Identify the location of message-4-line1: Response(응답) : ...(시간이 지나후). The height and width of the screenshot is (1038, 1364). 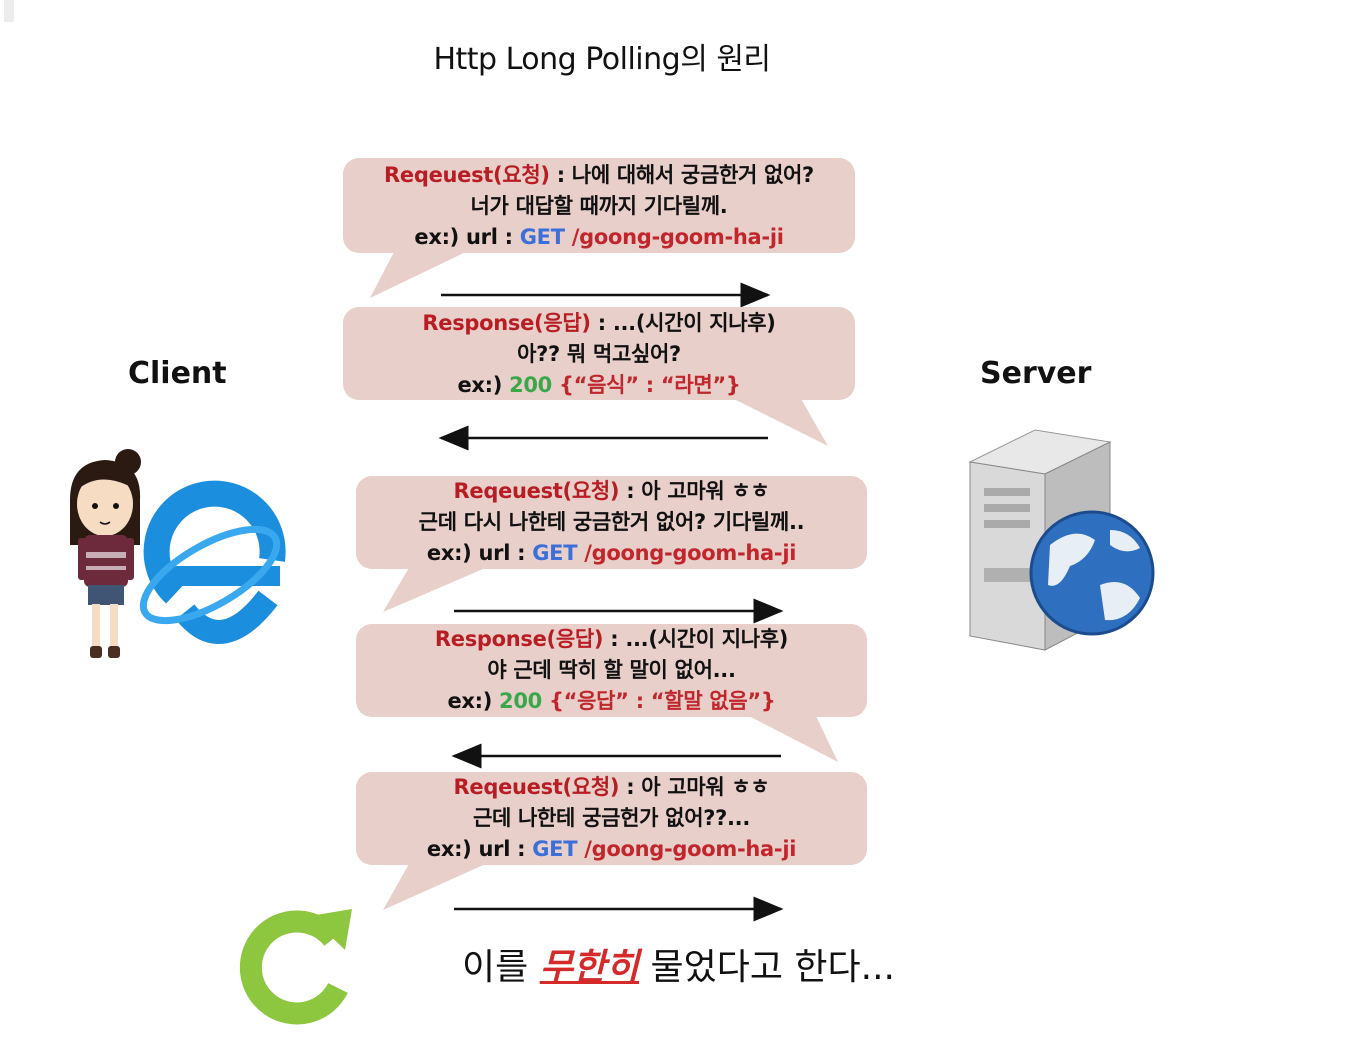
(611, 639).